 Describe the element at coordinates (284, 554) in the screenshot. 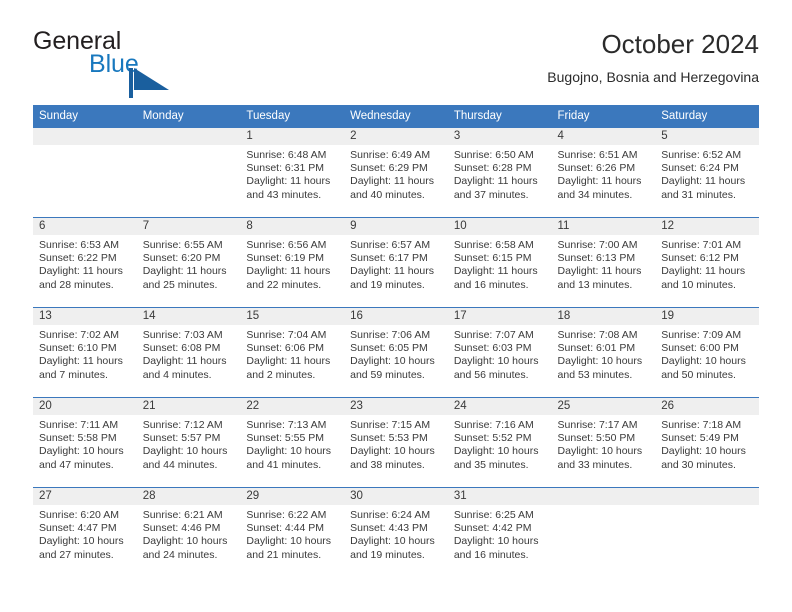

I see `day-detail-line: and 21 minutes.` at that location.